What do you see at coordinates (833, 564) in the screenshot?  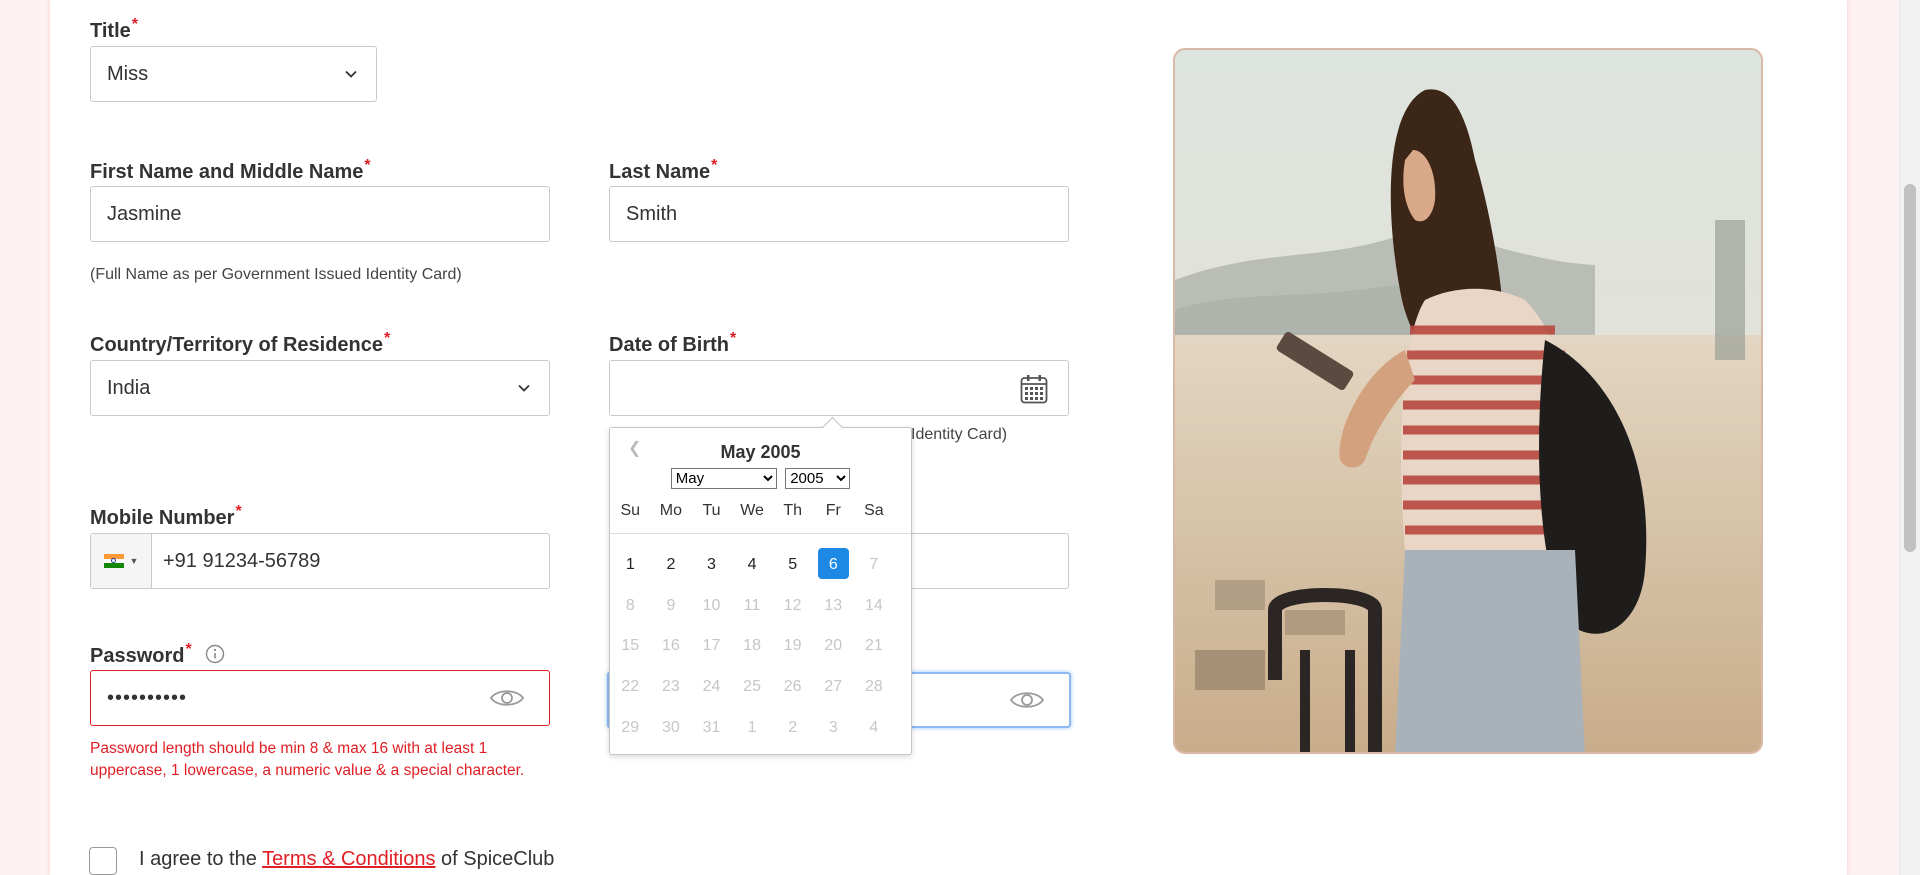 I see `selected-day: 6` at bounding box center [833, 564].